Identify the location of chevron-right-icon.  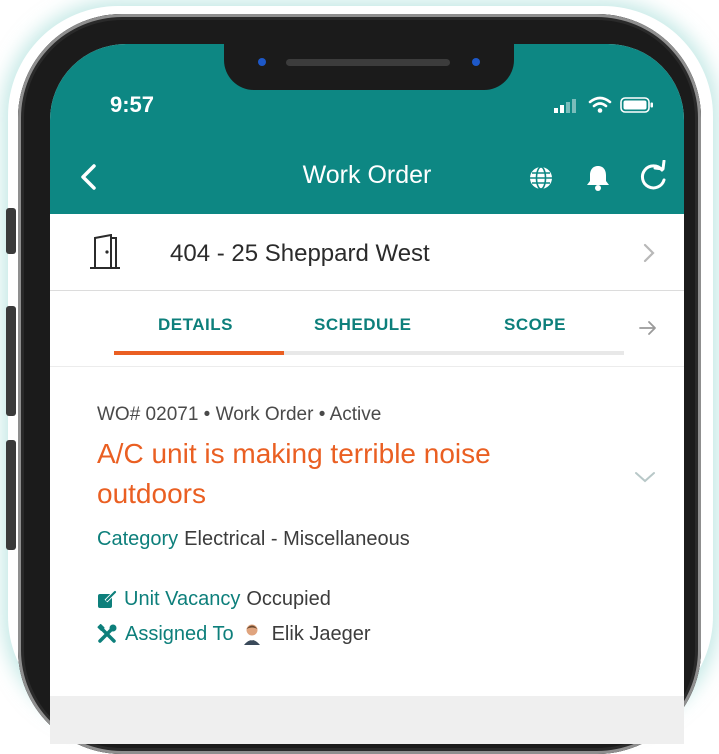
(649, 253).